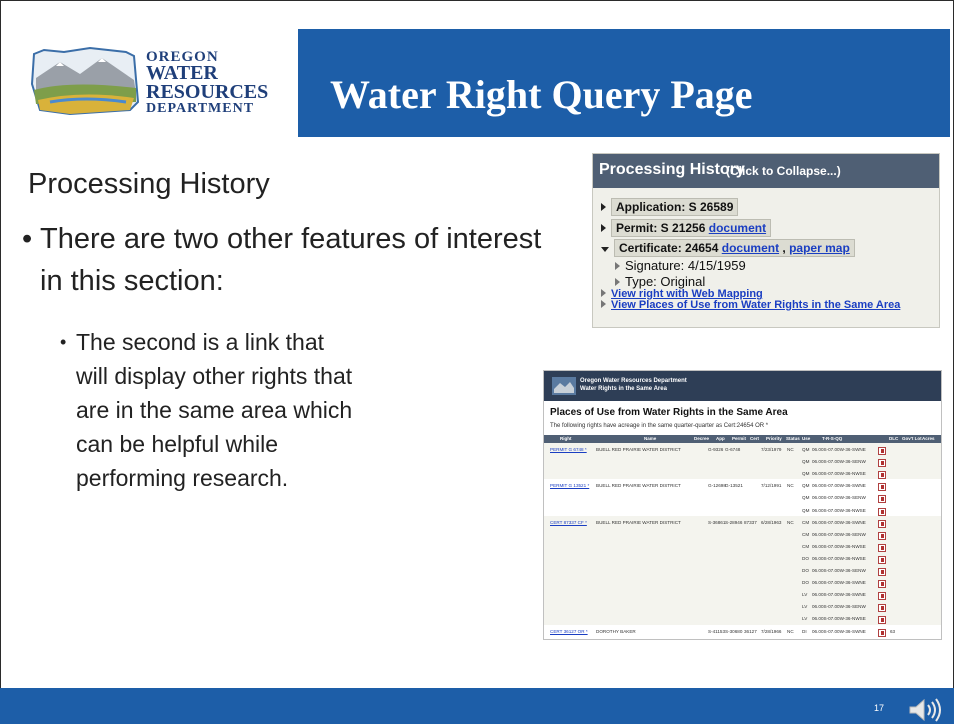 This screenshot has width=954, height=724. Describe the element at coordinates (819, 248) in the screenshot. I see `paper-map-link: paper map` at that location.